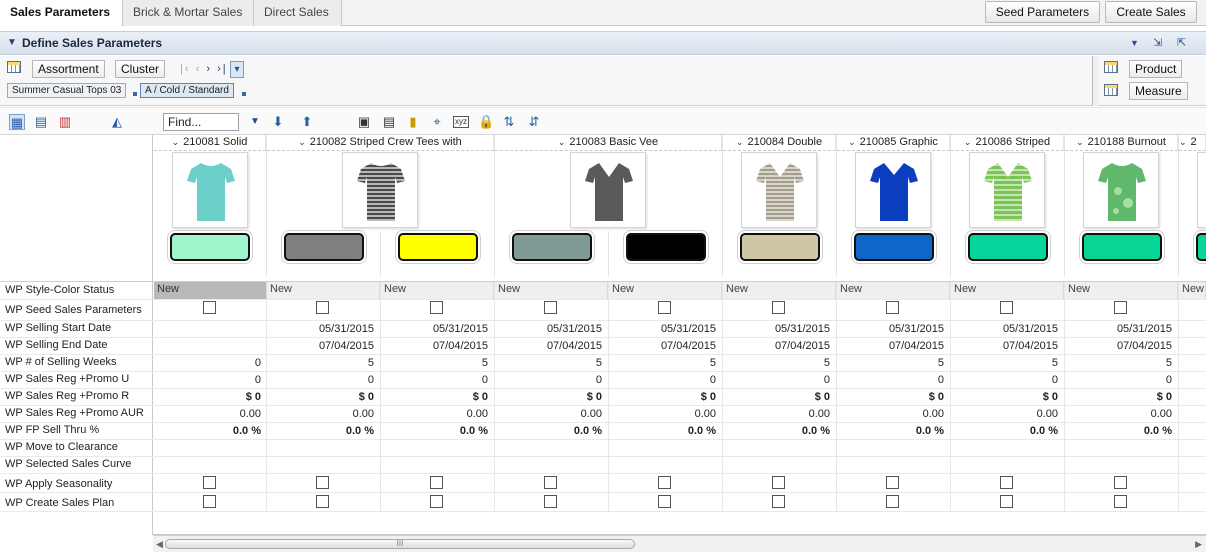 This screenshot has height=552, width=1206. Describe the element at coordinates (1095, 81) in the screenshot. I see `panel-splitter` at that location.